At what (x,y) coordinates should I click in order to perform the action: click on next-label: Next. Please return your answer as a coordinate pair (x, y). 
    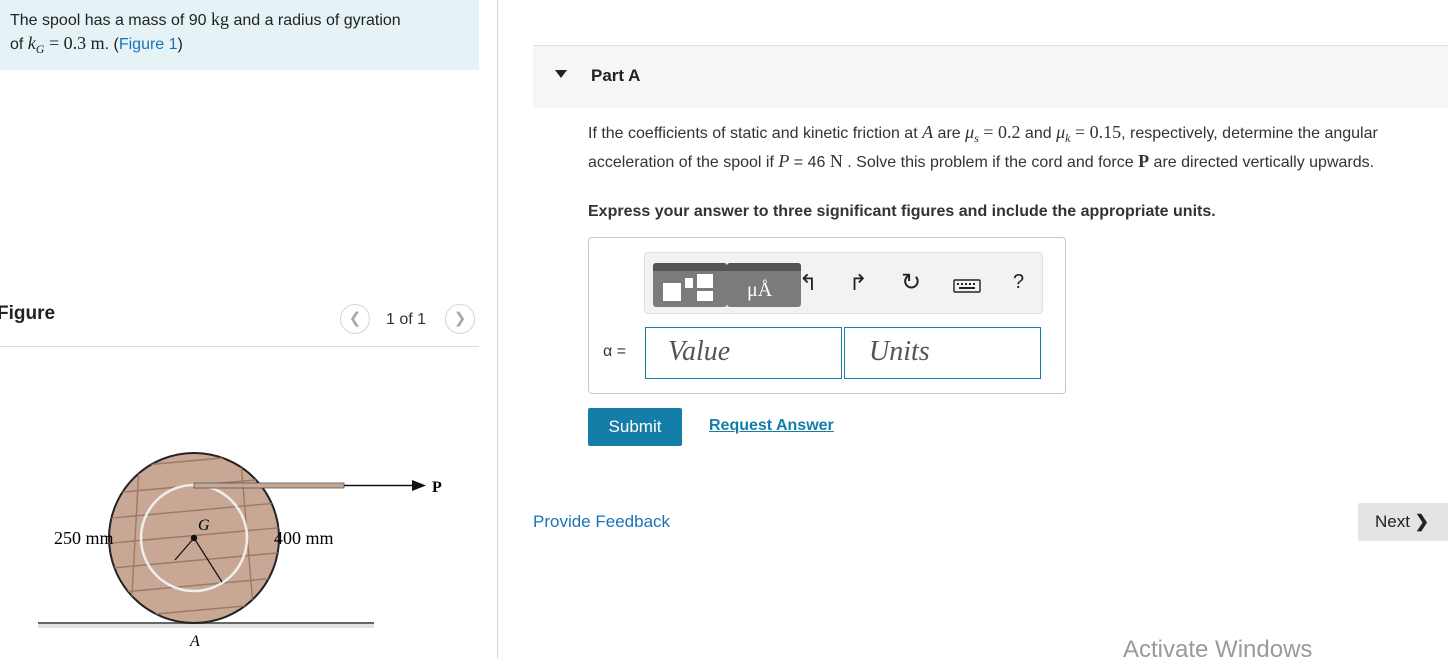
    Looking at the image, I should click on (1392, 521).